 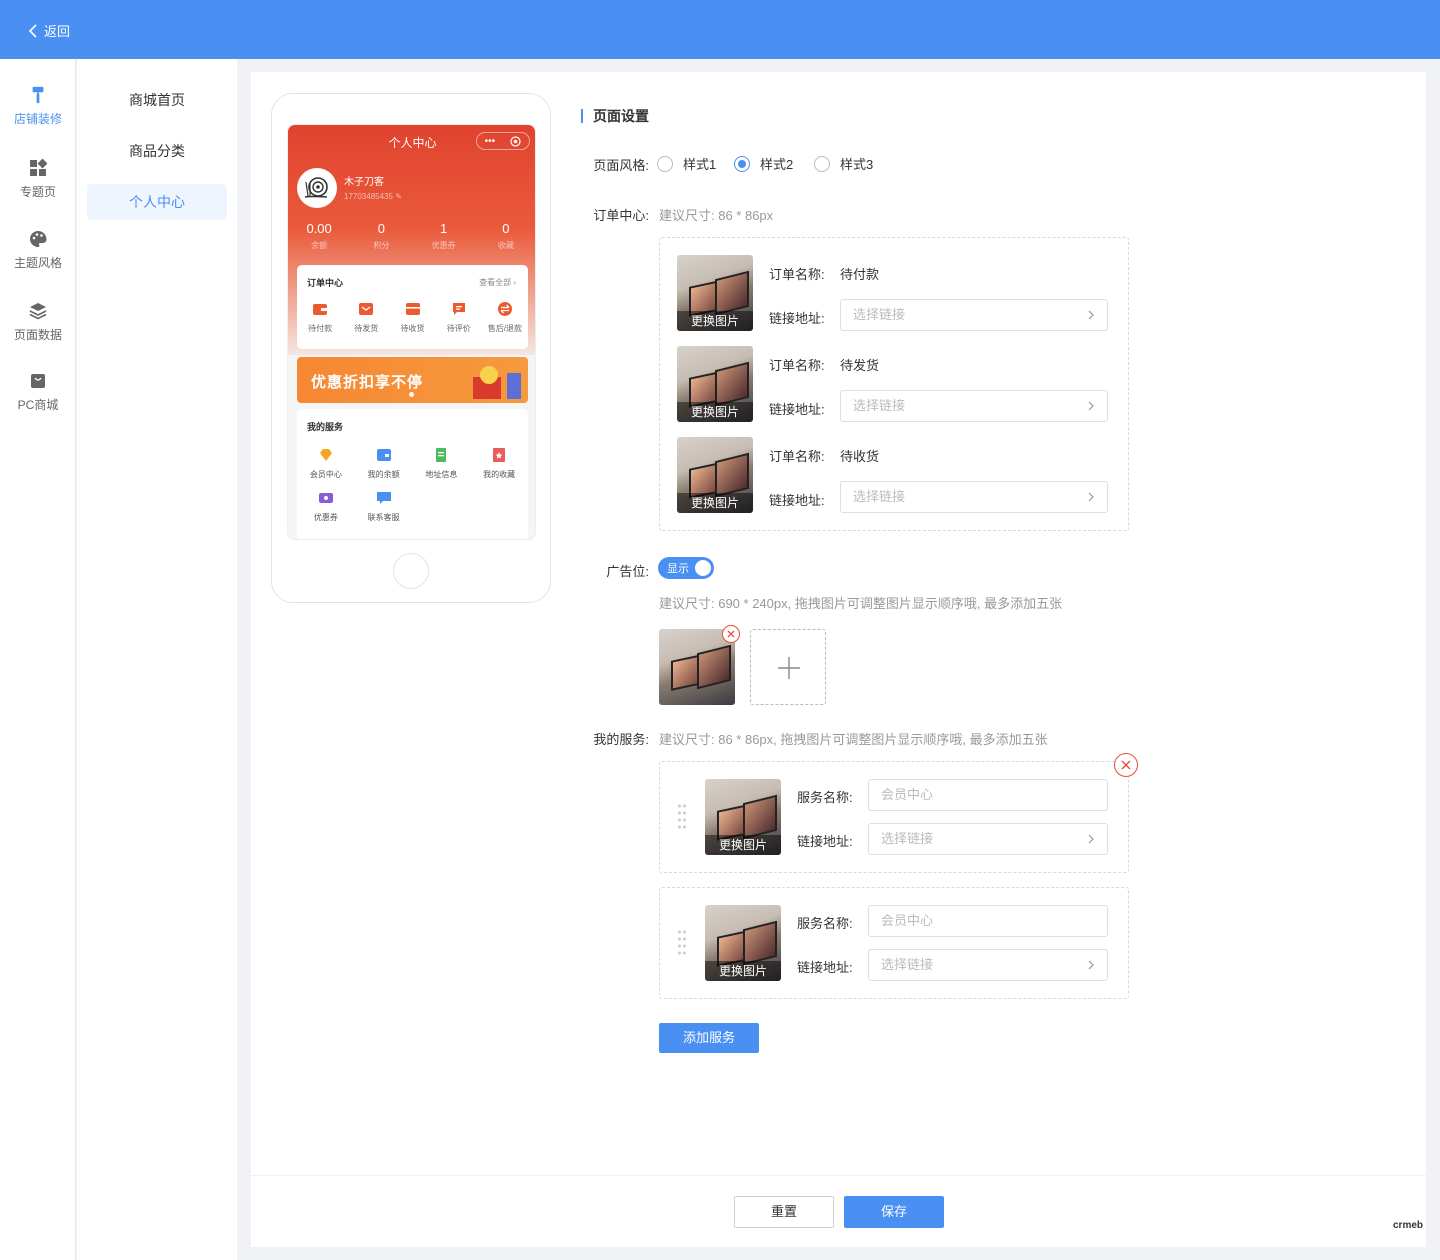 What do you see at coordinates (974, 497) in the screenshot?
I see `link-select-3: 选择链接` at bounding box center [974, 497].